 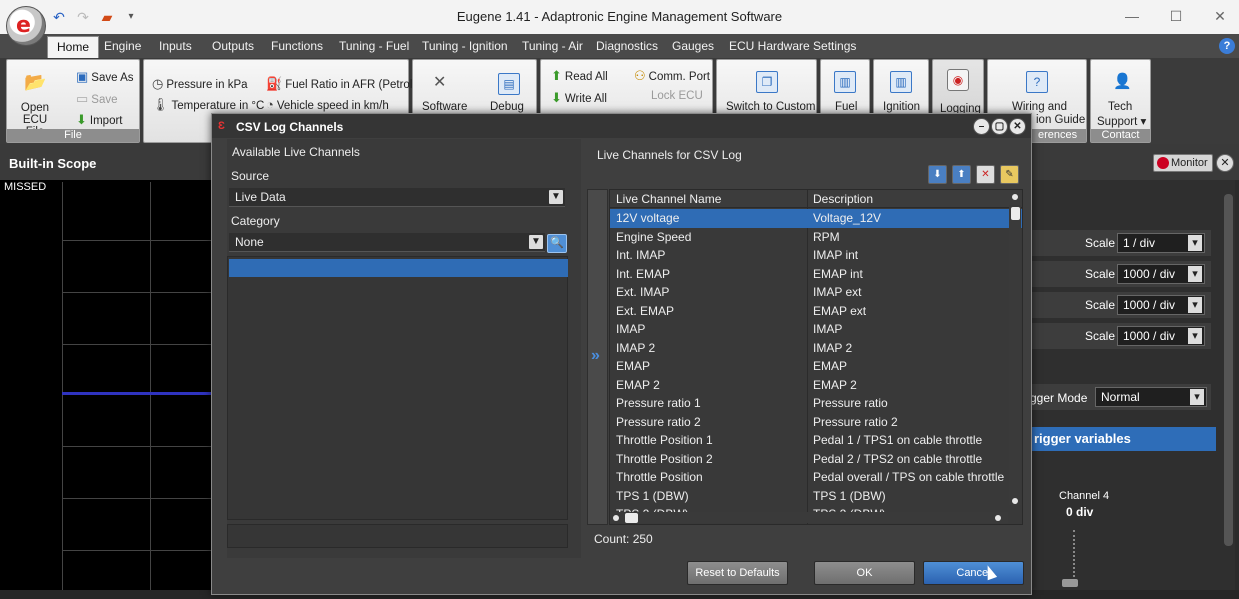 What do you see at coordinates (398, 268) in the screenshot?
I see `available-channel-selected-row` at bounding box center [398, 268].